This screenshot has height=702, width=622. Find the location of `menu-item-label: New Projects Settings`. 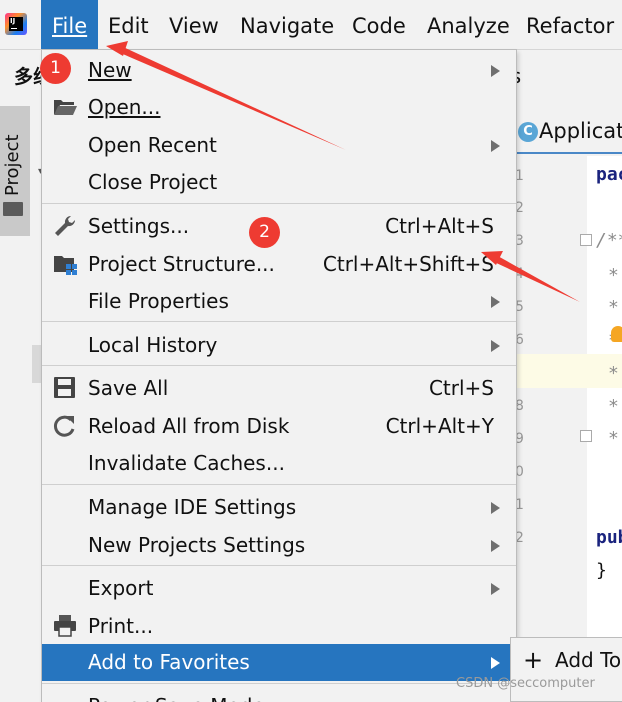

menu-item-label: New Projects Settings is located at coordinates (197, 545).